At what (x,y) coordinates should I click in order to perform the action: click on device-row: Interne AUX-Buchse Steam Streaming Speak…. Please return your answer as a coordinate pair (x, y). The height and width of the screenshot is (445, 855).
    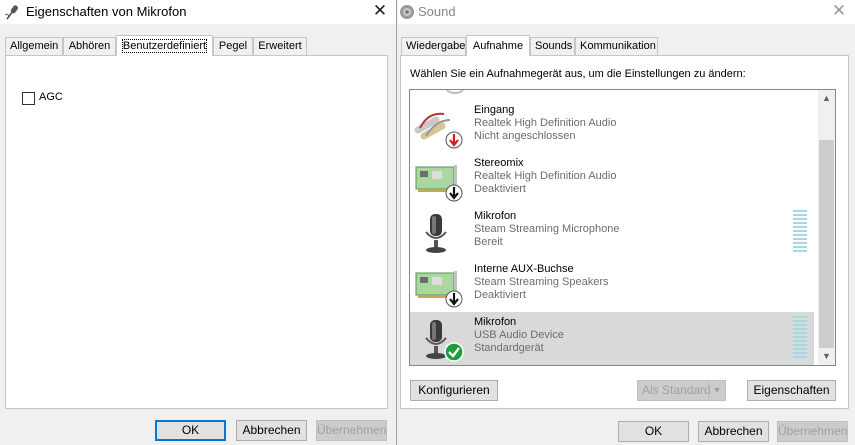
    Looking at the image, I should click on (612, 285).